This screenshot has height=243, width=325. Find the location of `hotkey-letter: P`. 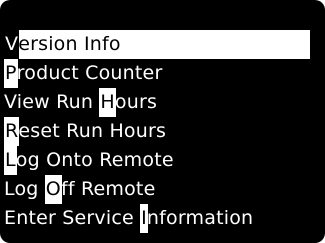

hotkey-letter: P is located at coordinates (11, 73).